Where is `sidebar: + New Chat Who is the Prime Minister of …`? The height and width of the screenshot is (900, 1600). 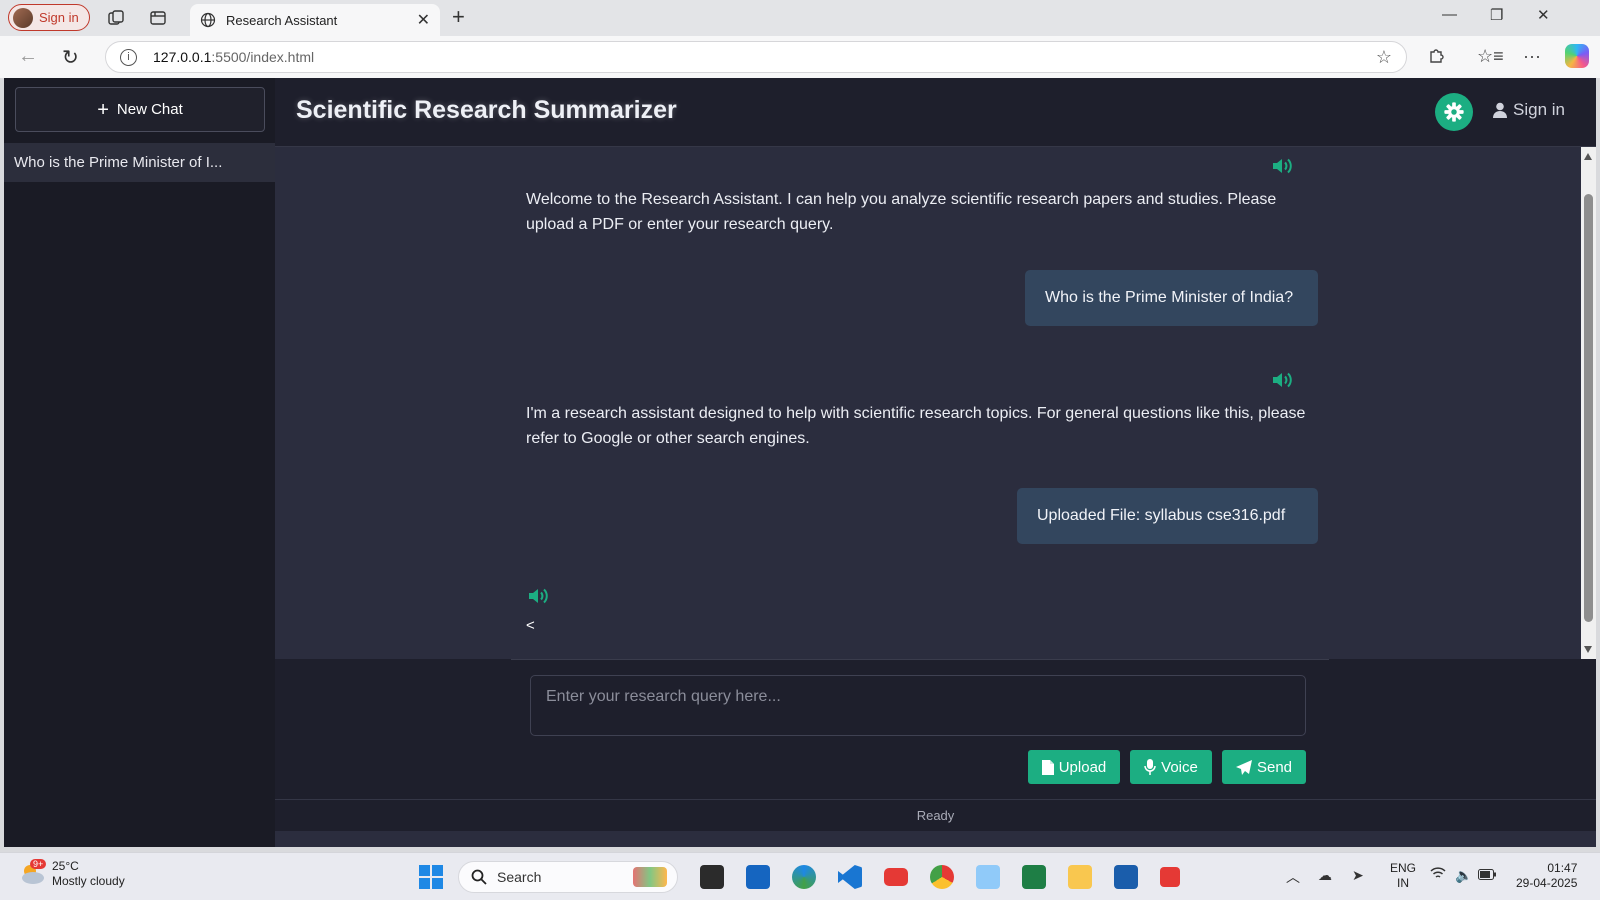 sidebar: + New Chat Who is the Prime Minister of … is located at coordinates (139, 462).